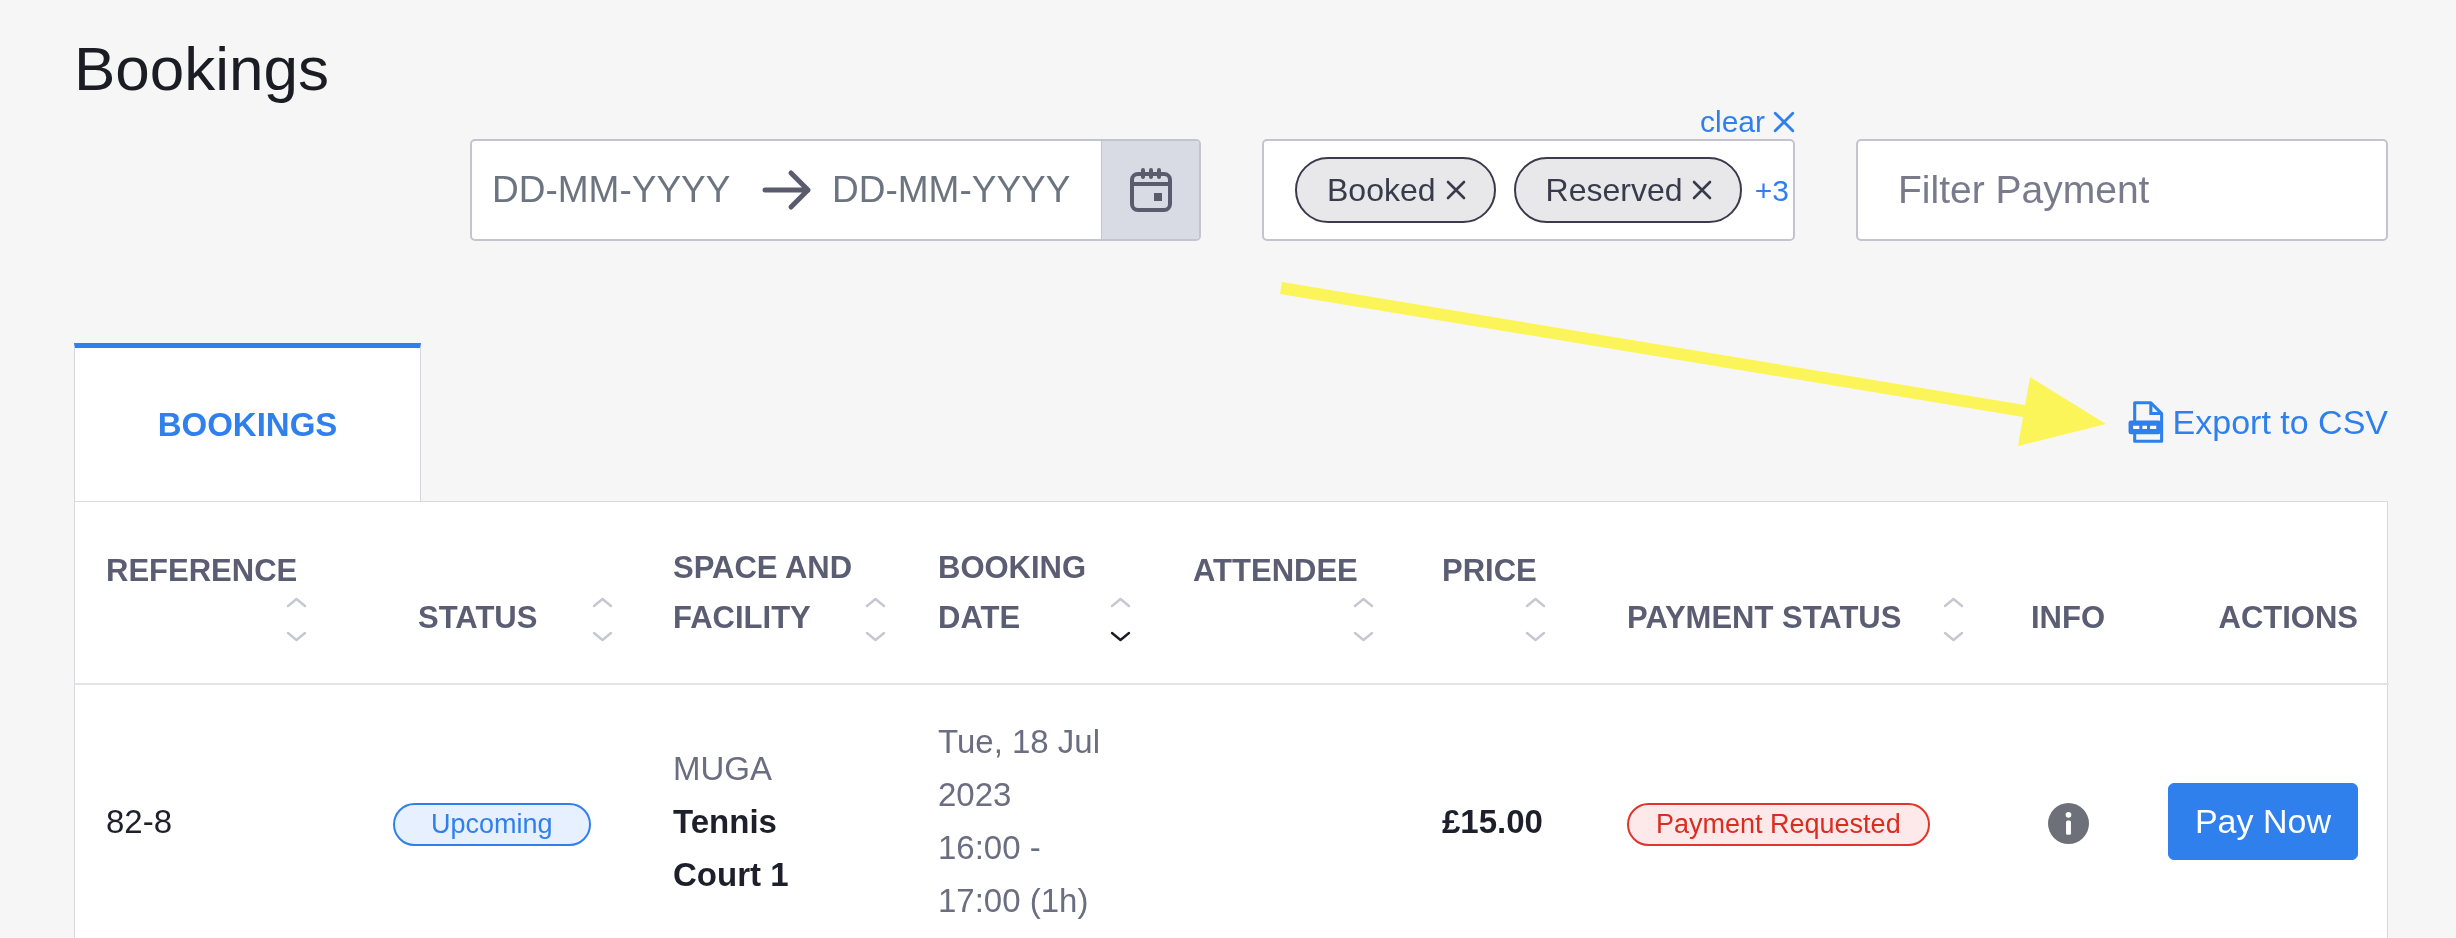 Image resolution: width=2456 pixels, height=938 pixels. I want to click on facility-name: Tennis Court 1, so click(731, 848).